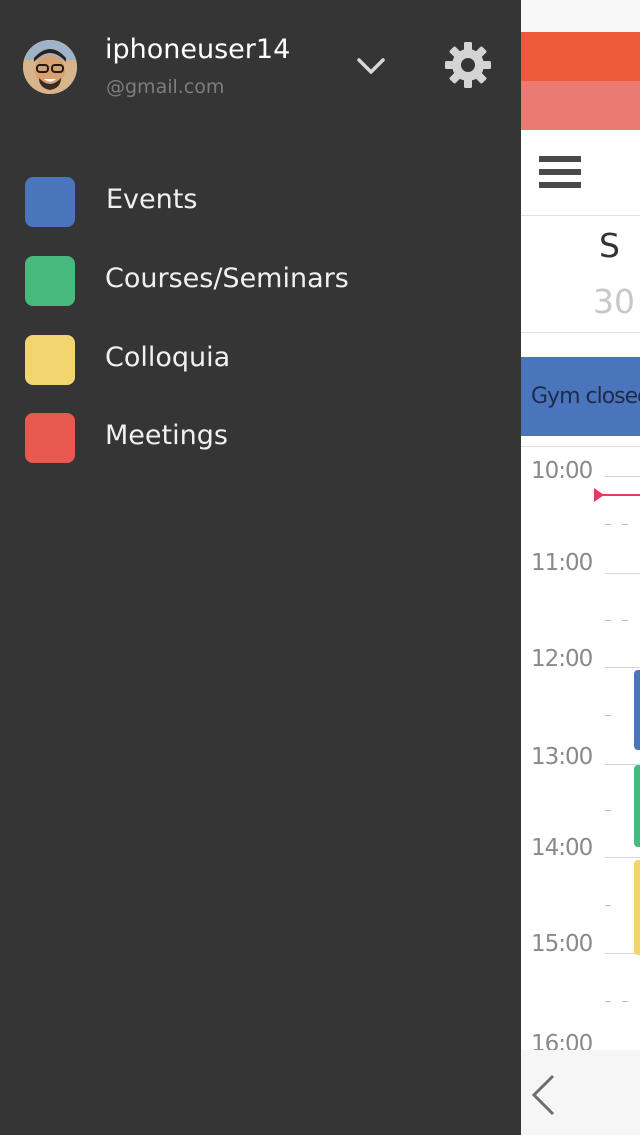 The image size is (640, 1135). I want to click on back-arrow-icon, so click(544, 1095).